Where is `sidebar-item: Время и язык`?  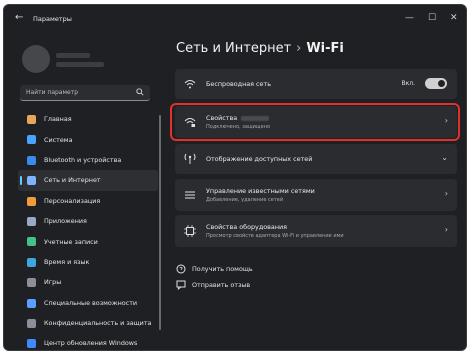 sidebar-item: Время и язык is located at coordinates (88, 262).